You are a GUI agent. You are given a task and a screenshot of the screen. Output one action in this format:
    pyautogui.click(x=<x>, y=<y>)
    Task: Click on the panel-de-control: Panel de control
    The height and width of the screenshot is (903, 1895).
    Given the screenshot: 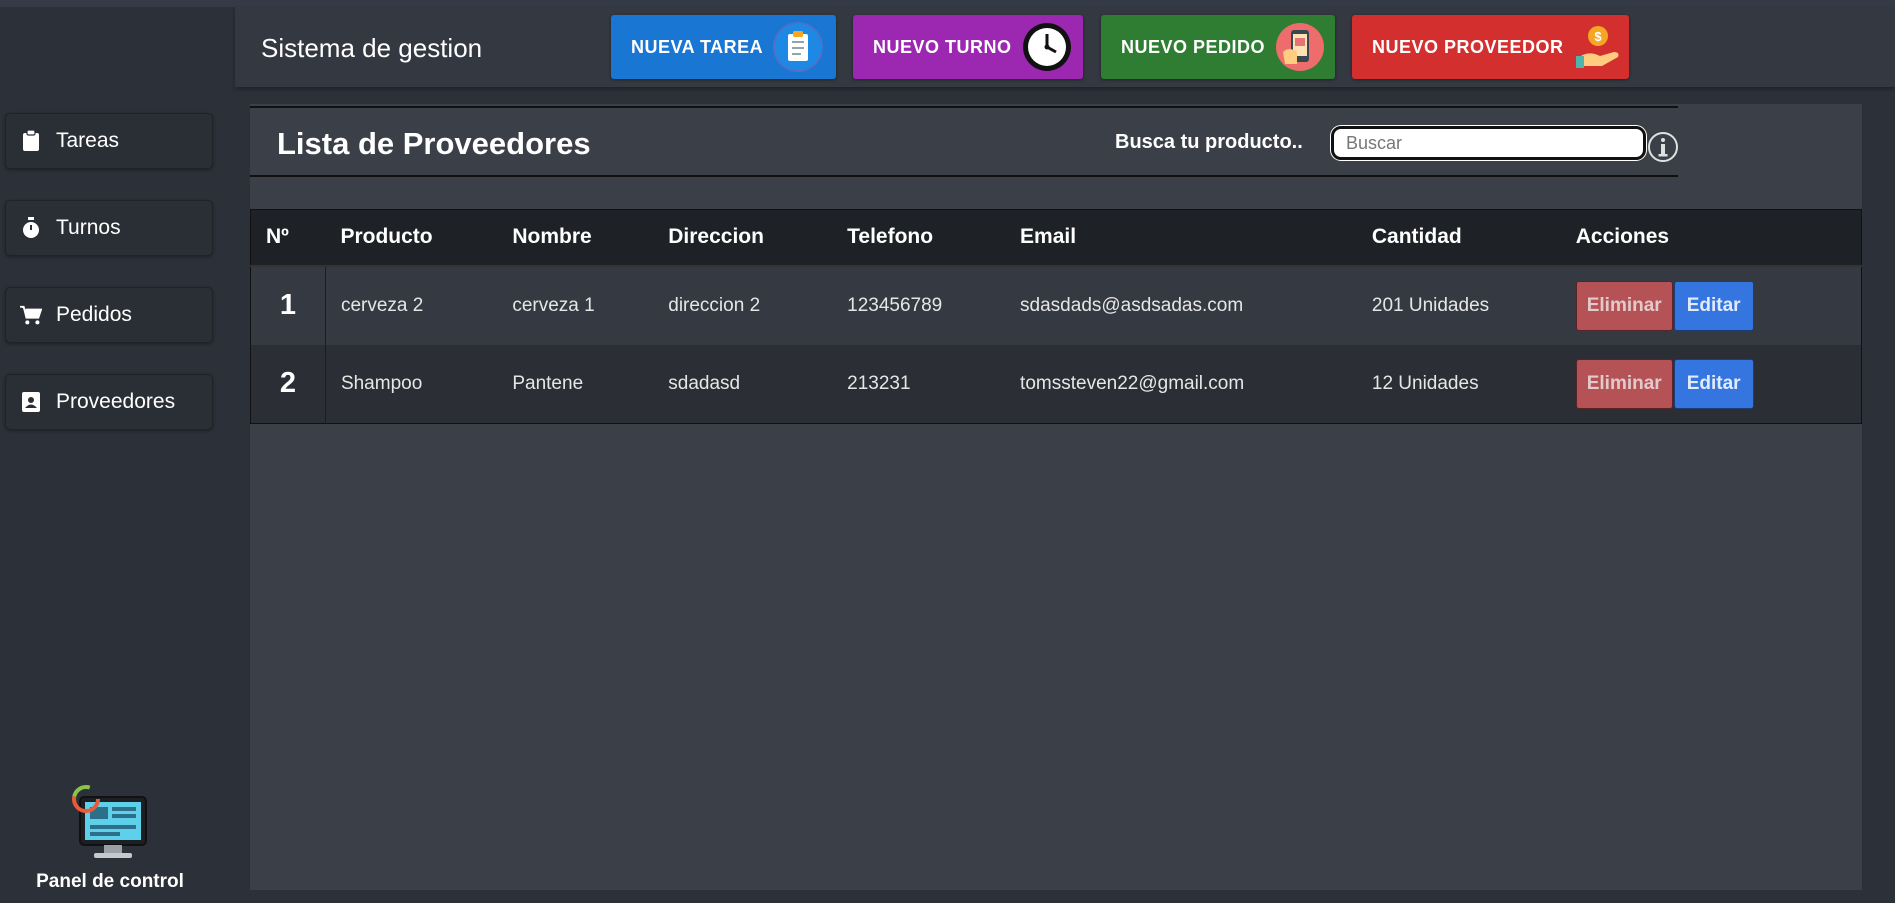 What is the action you would take?
    pyautogui.click(x=110, y=838)
    